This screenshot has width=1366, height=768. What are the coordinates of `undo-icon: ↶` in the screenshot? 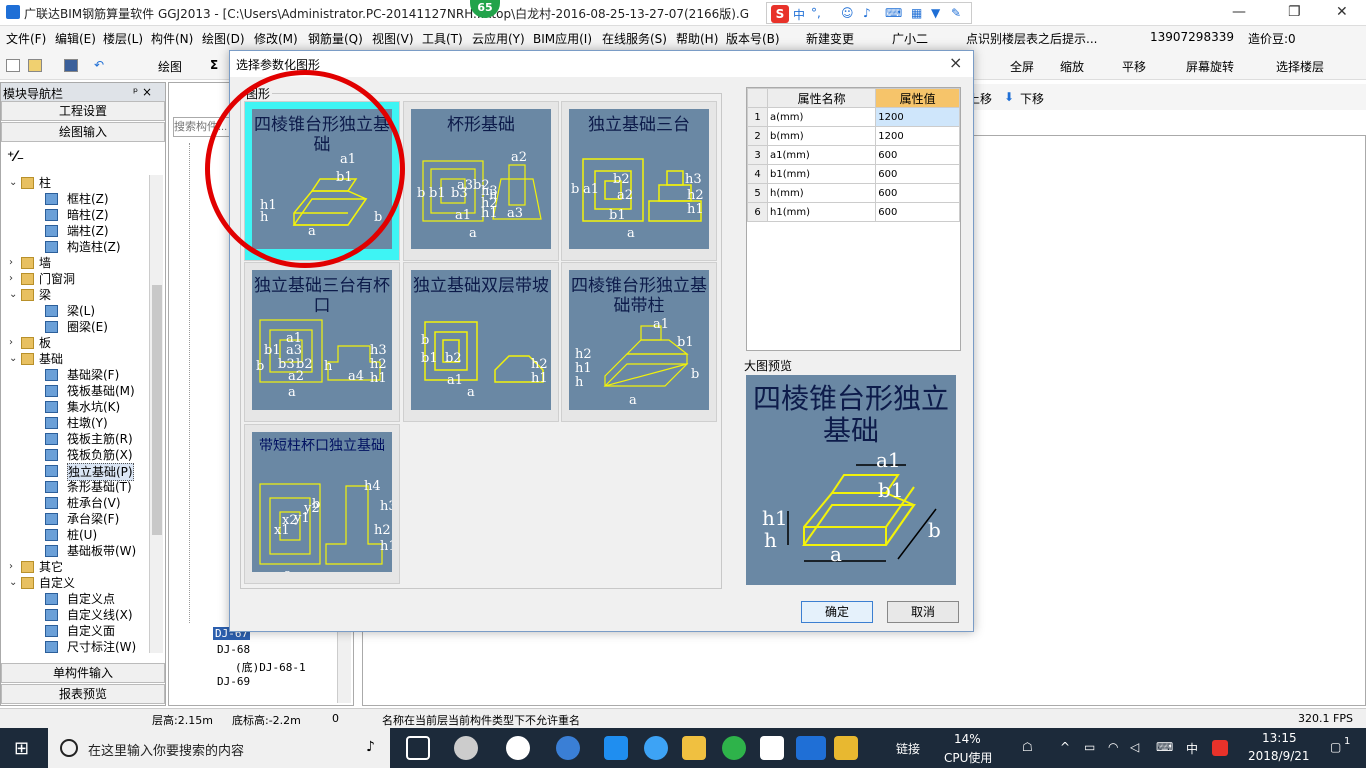 It's located at (99, 65).